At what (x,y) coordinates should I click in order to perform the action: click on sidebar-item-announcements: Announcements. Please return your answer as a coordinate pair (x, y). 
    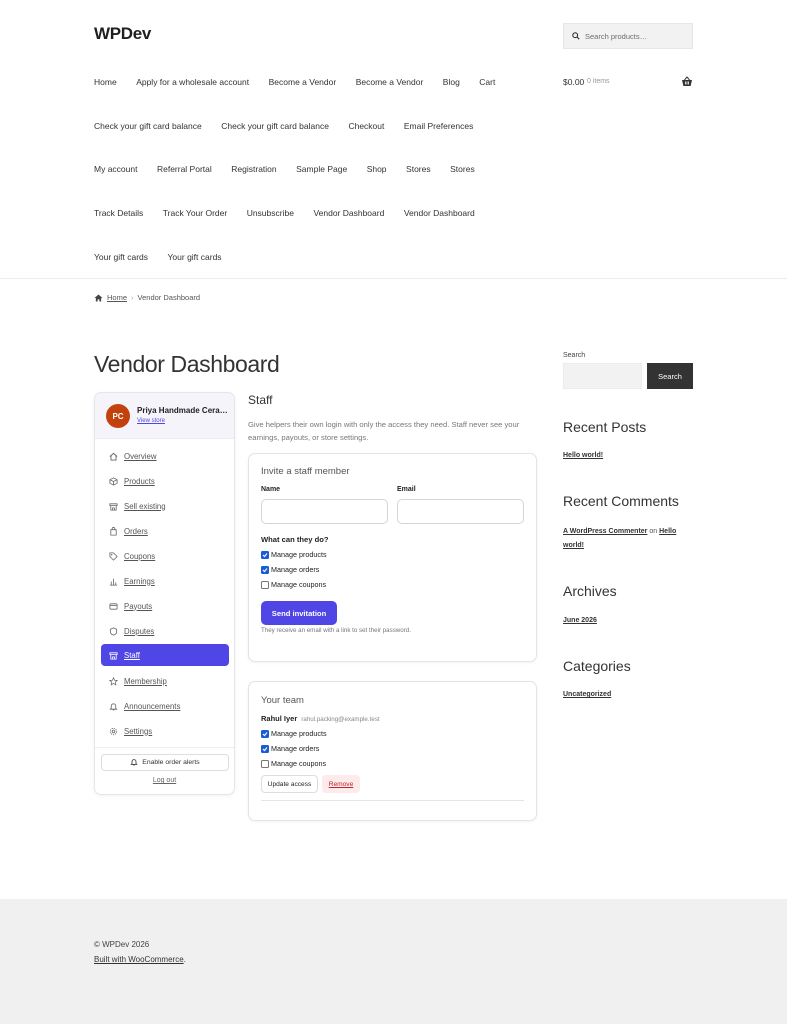
    Looking at the image, I should click on (165, 706).